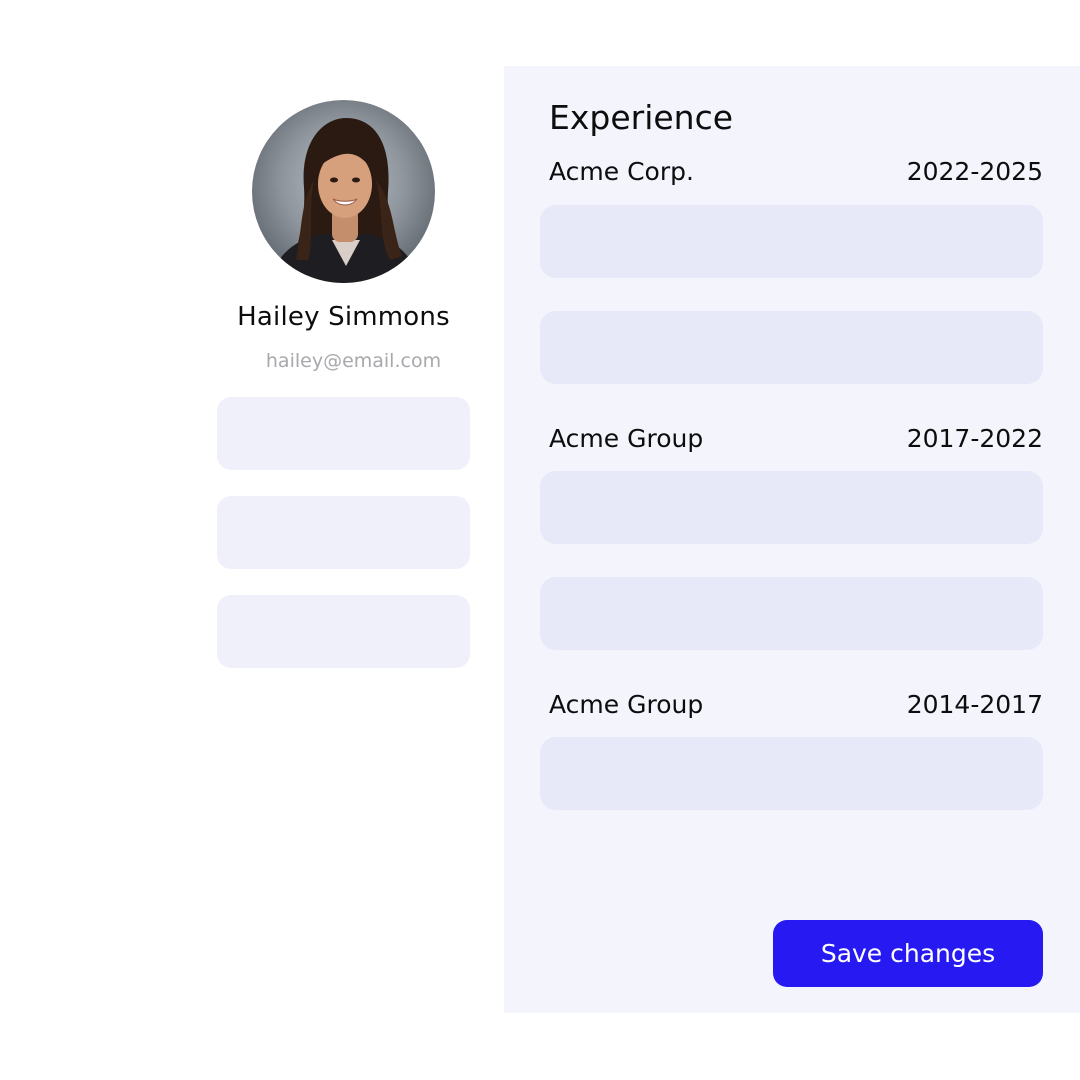 This screenshot has height=1080, width=1080. What do you see at coordinates (796, 708) in the screenshot?
I see `job-header: Acme Group 2014-2017` at bounding box center [796, 708].